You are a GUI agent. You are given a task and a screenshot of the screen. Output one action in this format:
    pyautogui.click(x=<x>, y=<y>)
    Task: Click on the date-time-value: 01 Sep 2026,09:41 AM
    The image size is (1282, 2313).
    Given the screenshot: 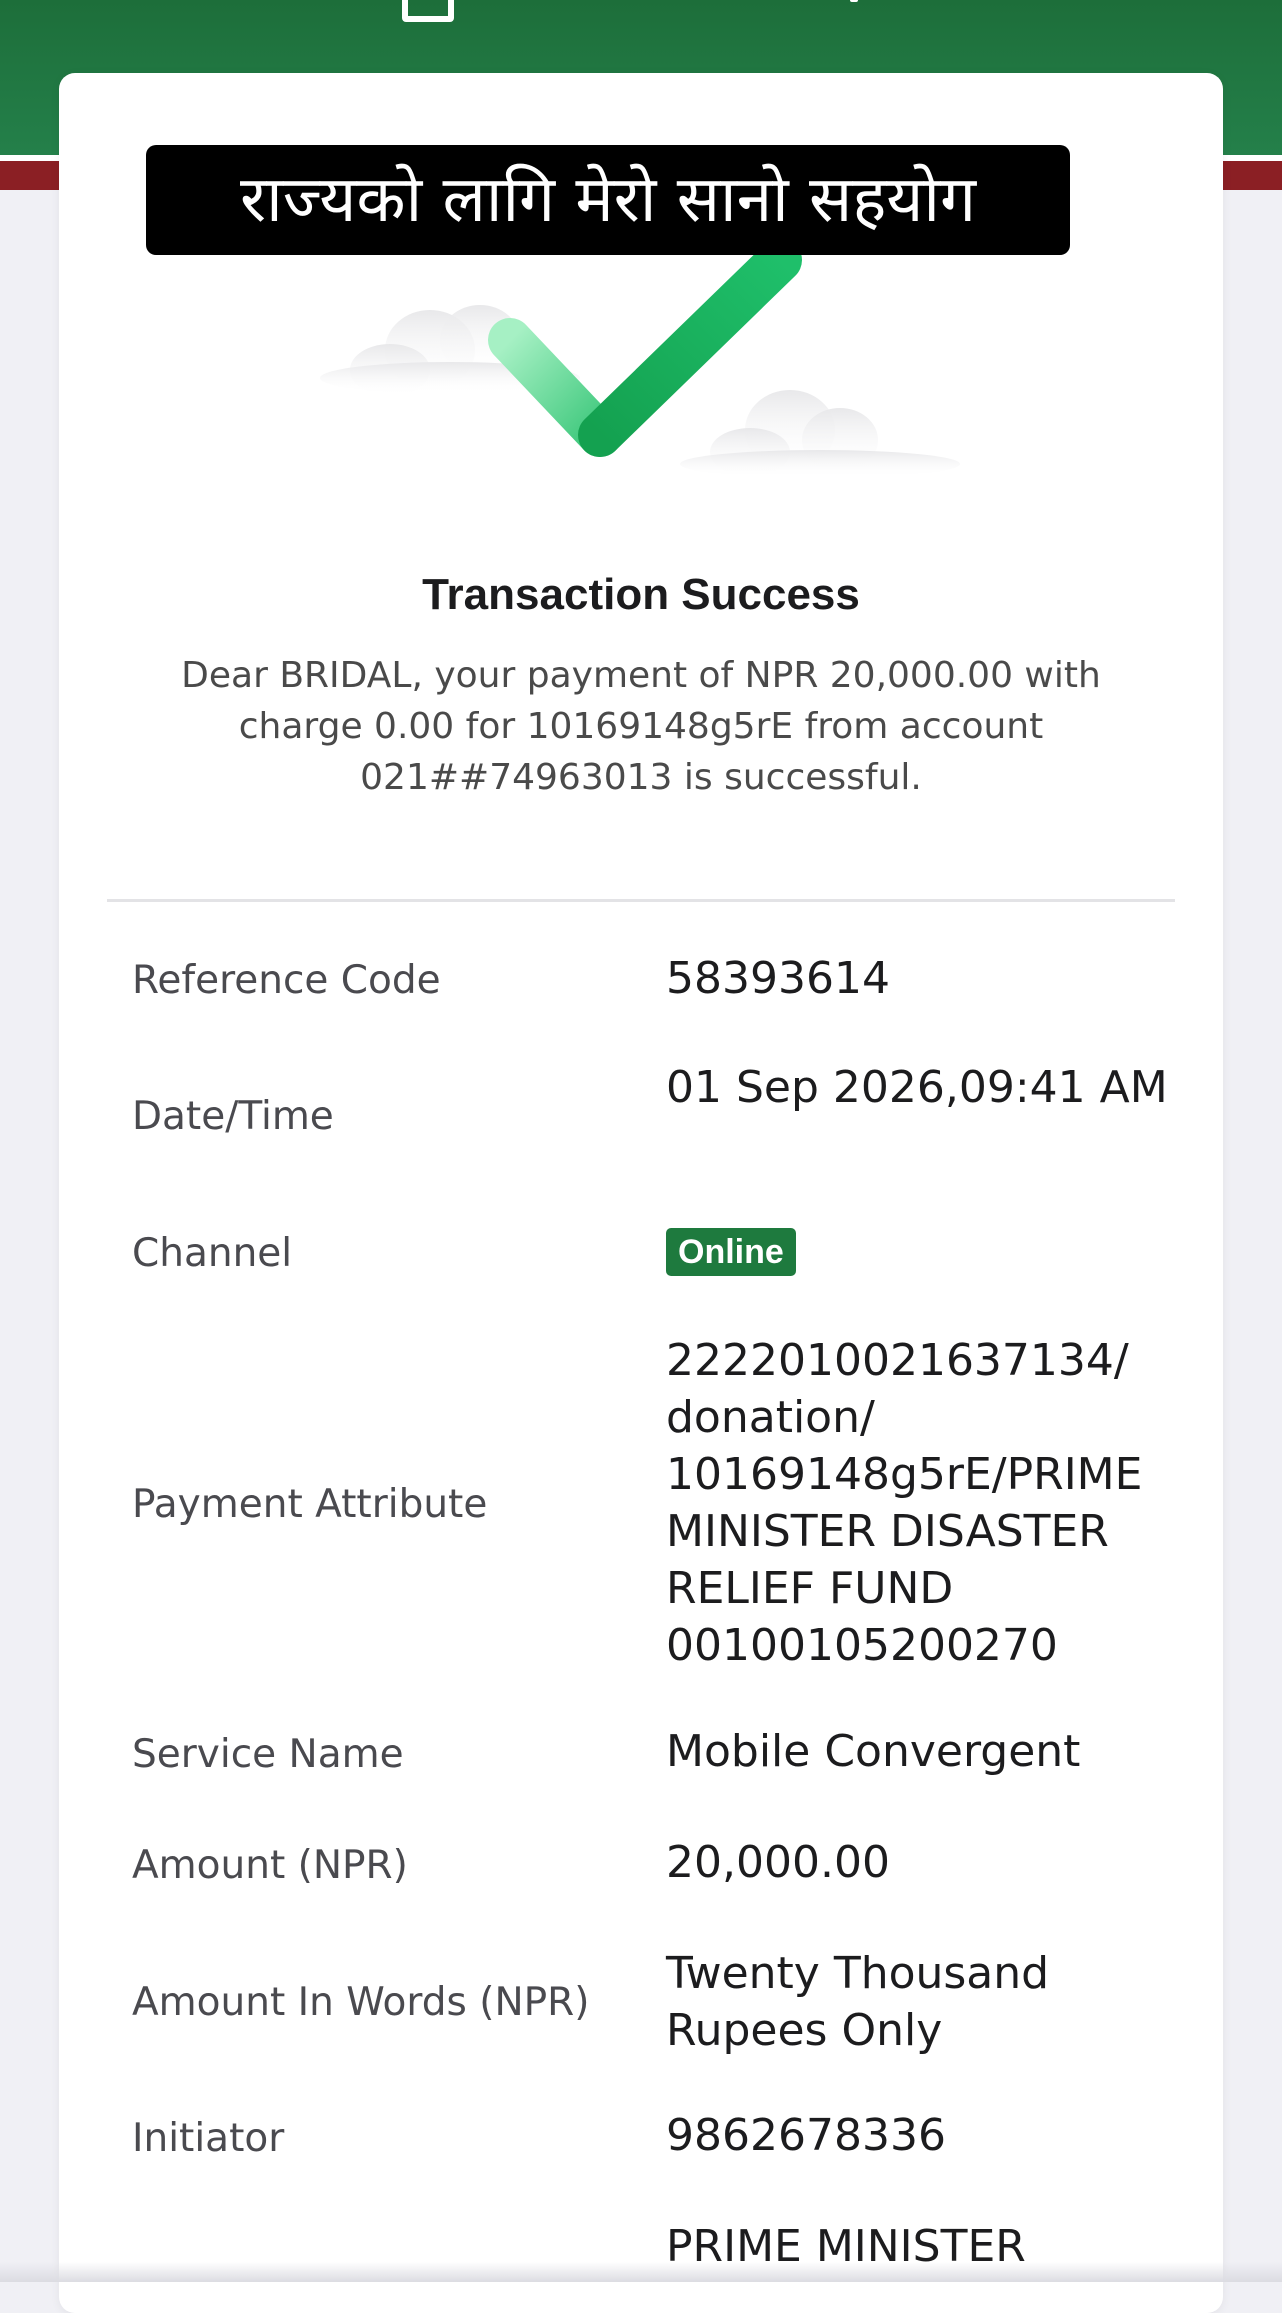 What is the action you would take?
    pyautogui.click(x=917, y=1087)
    